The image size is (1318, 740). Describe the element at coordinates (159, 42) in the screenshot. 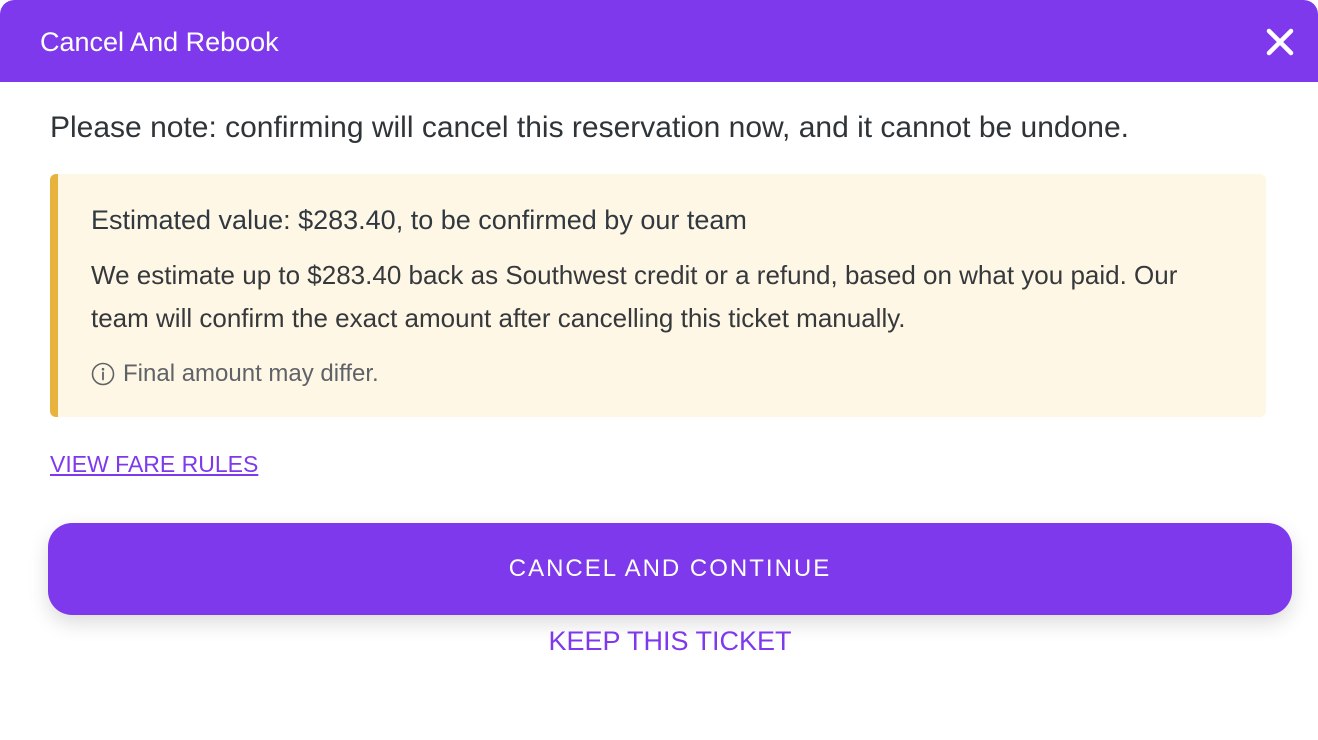

I see `modal-title: Cancel And Rebook` at that location.